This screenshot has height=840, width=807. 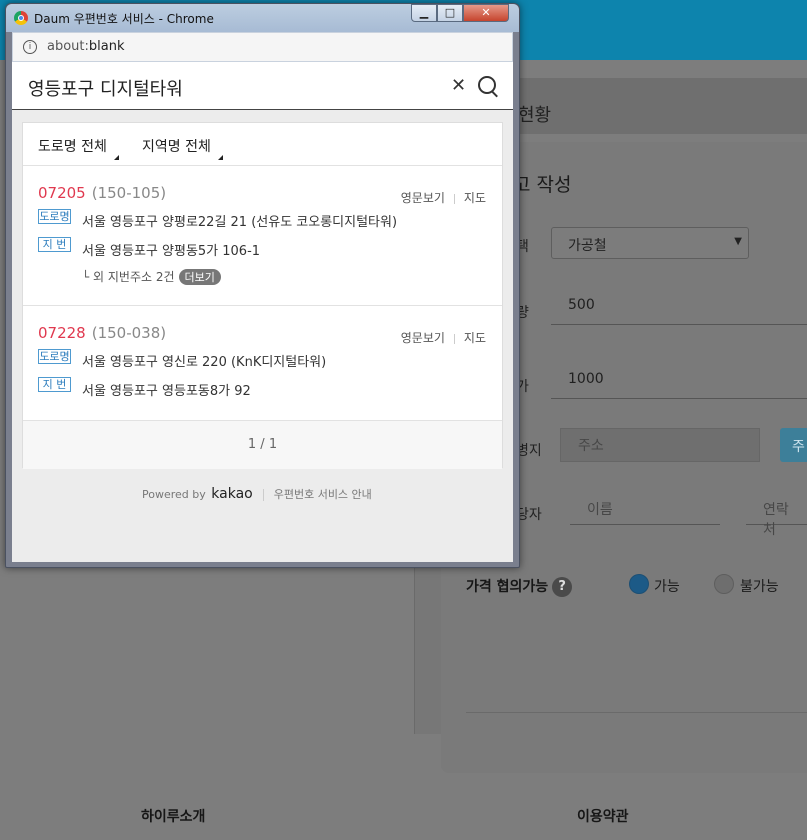 What do you see at coordinates (738, 241) in the screenshot?
I see `chevron-down-icon: ▼` at bounding box center [738, 241].